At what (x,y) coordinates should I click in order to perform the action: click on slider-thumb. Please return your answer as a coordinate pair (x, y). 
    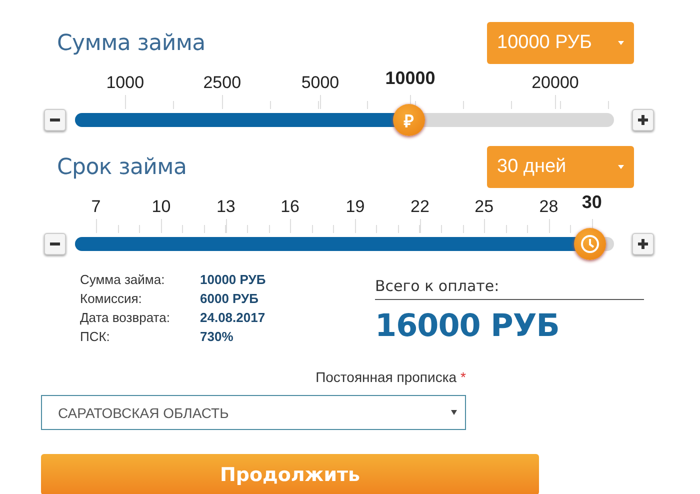
    Looking at the image, I should click on (590, 244).